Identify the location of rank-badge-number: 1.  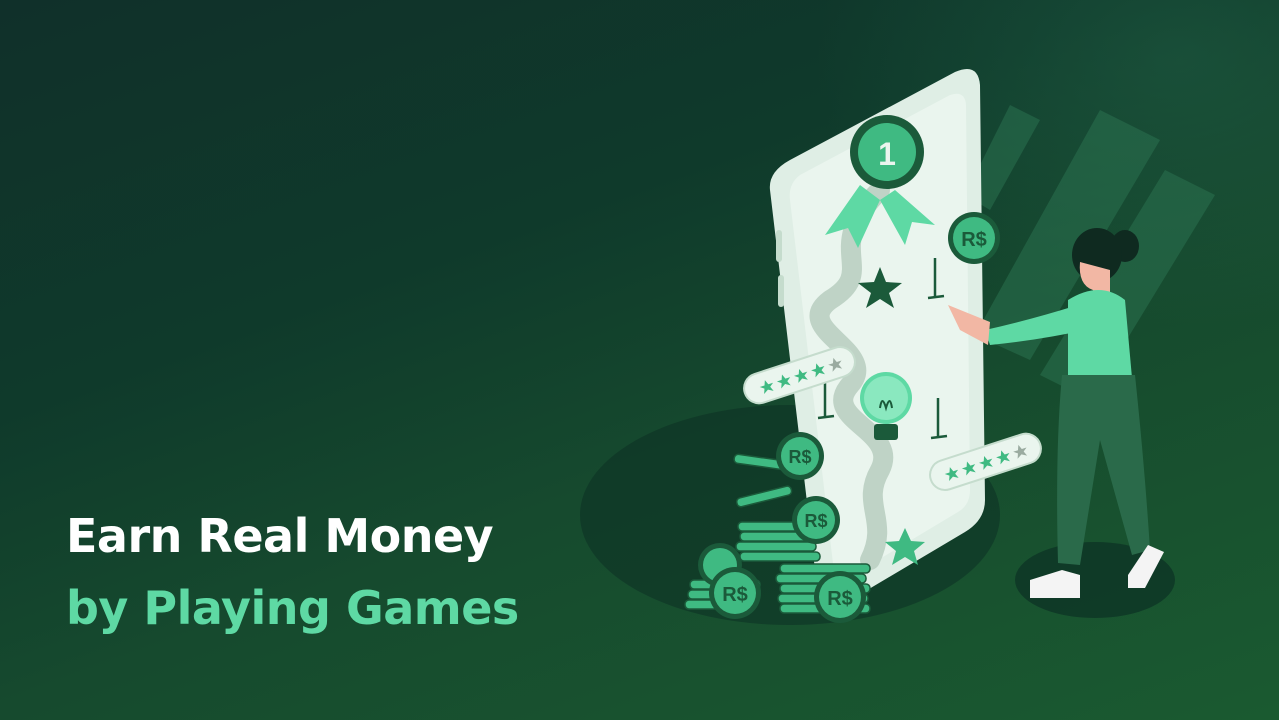
(887, 154).